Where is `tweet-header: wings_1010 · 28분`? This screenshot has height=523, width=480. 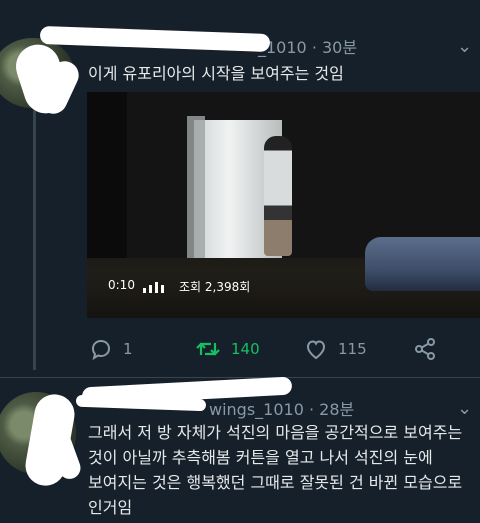
tweet-header: wings_1010 · 28분 is located at coordinates (281, 408).